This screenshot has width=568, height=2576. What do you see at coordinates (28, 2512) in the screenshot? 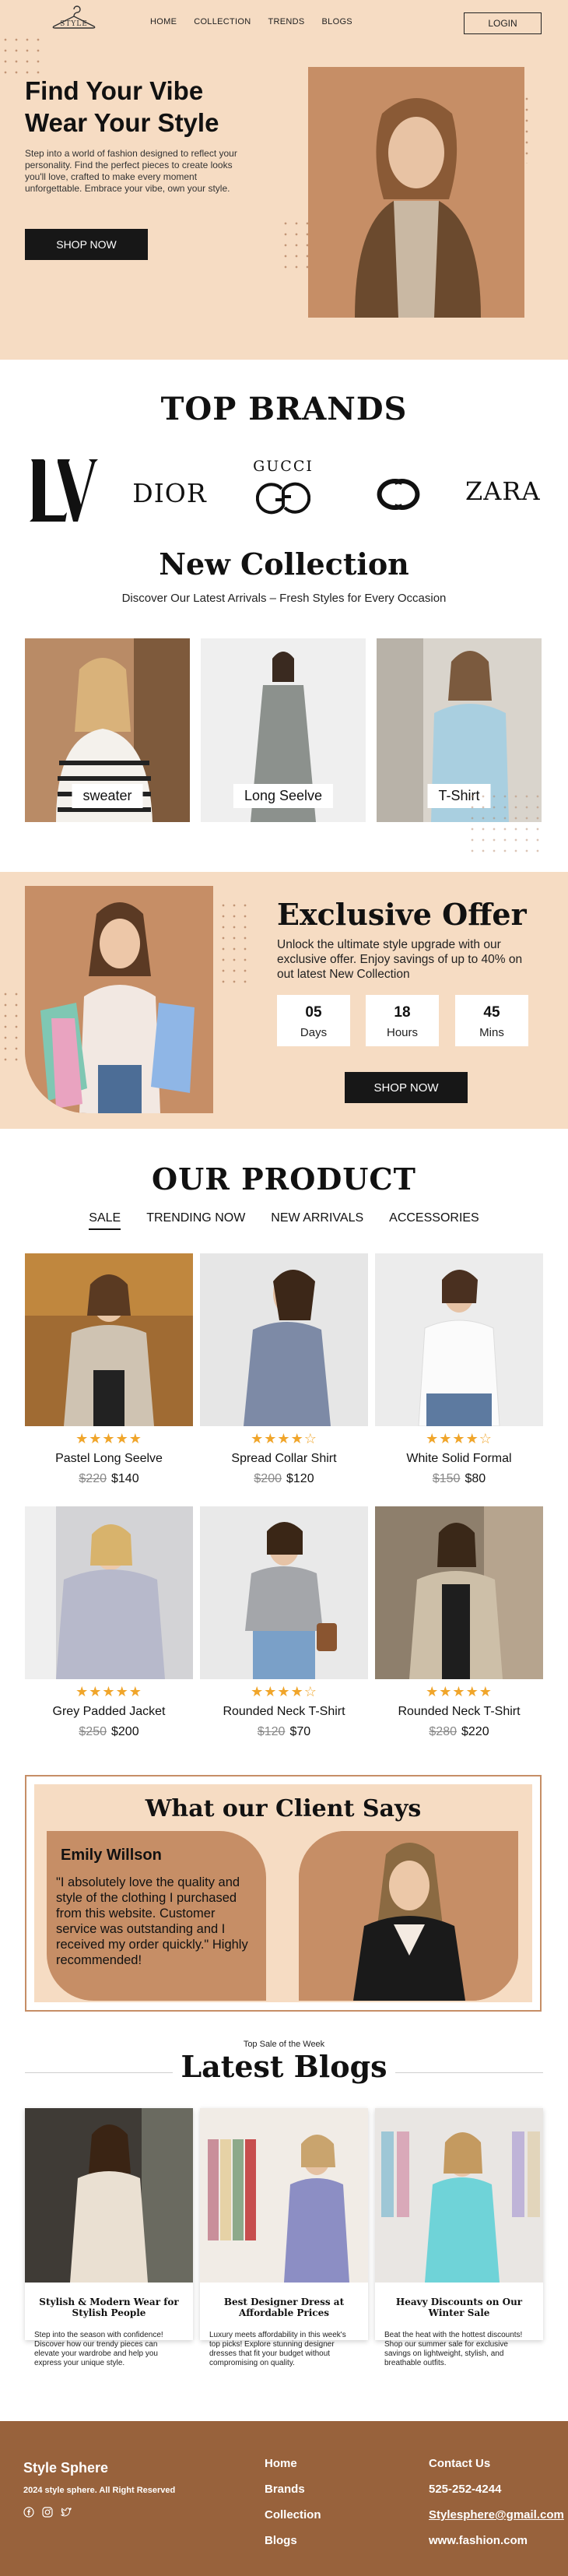
I see `facebook-icon` at bounding box center [28, 2512].